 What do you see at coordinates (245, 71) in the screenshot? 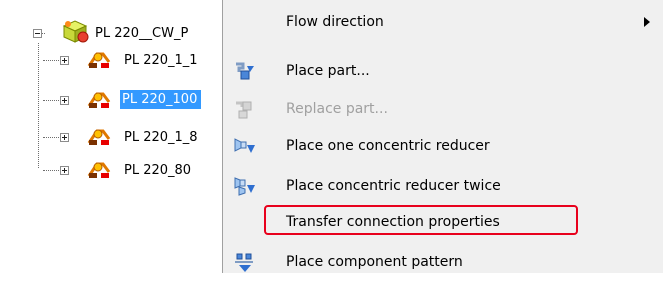
I see `place-part-icon` at bounding box center [245, 71].